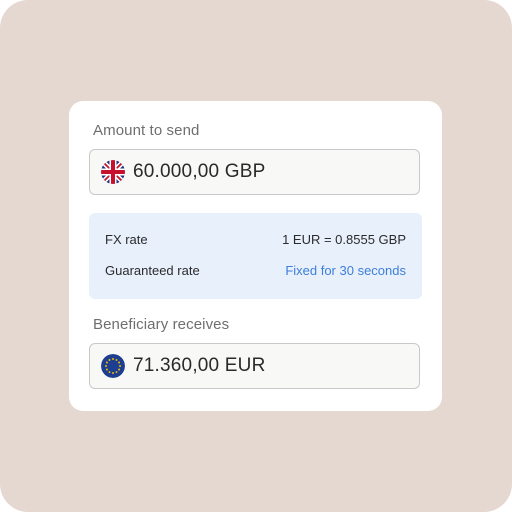 The image size is (512, 512). I want to click on guaranteed-rate-row: Guaranteed rate Fixed for 30 seconds, so click(255, 270).